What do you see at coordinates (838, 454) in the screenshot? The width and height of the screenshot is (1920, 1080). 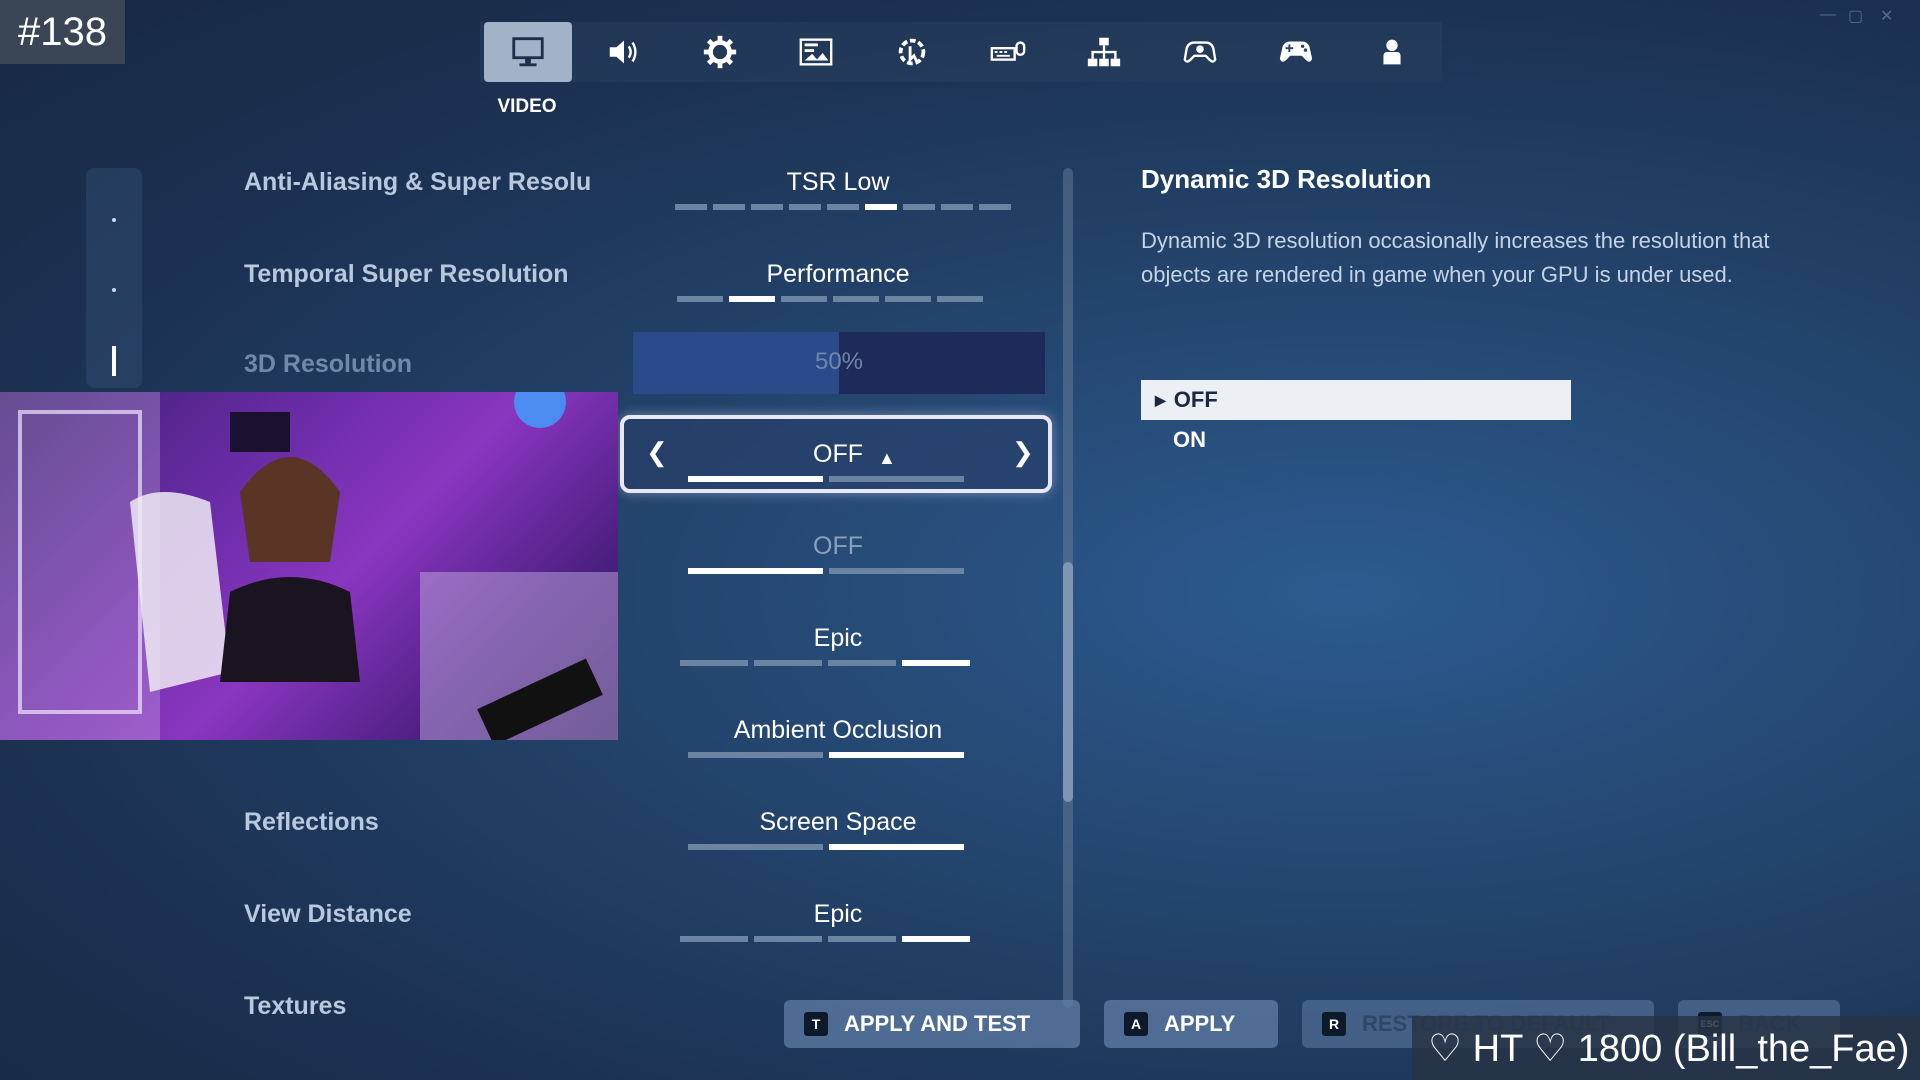 I see `setting-value-dynamic-3d-resolution: OFF` at bounding box center [838, 454].